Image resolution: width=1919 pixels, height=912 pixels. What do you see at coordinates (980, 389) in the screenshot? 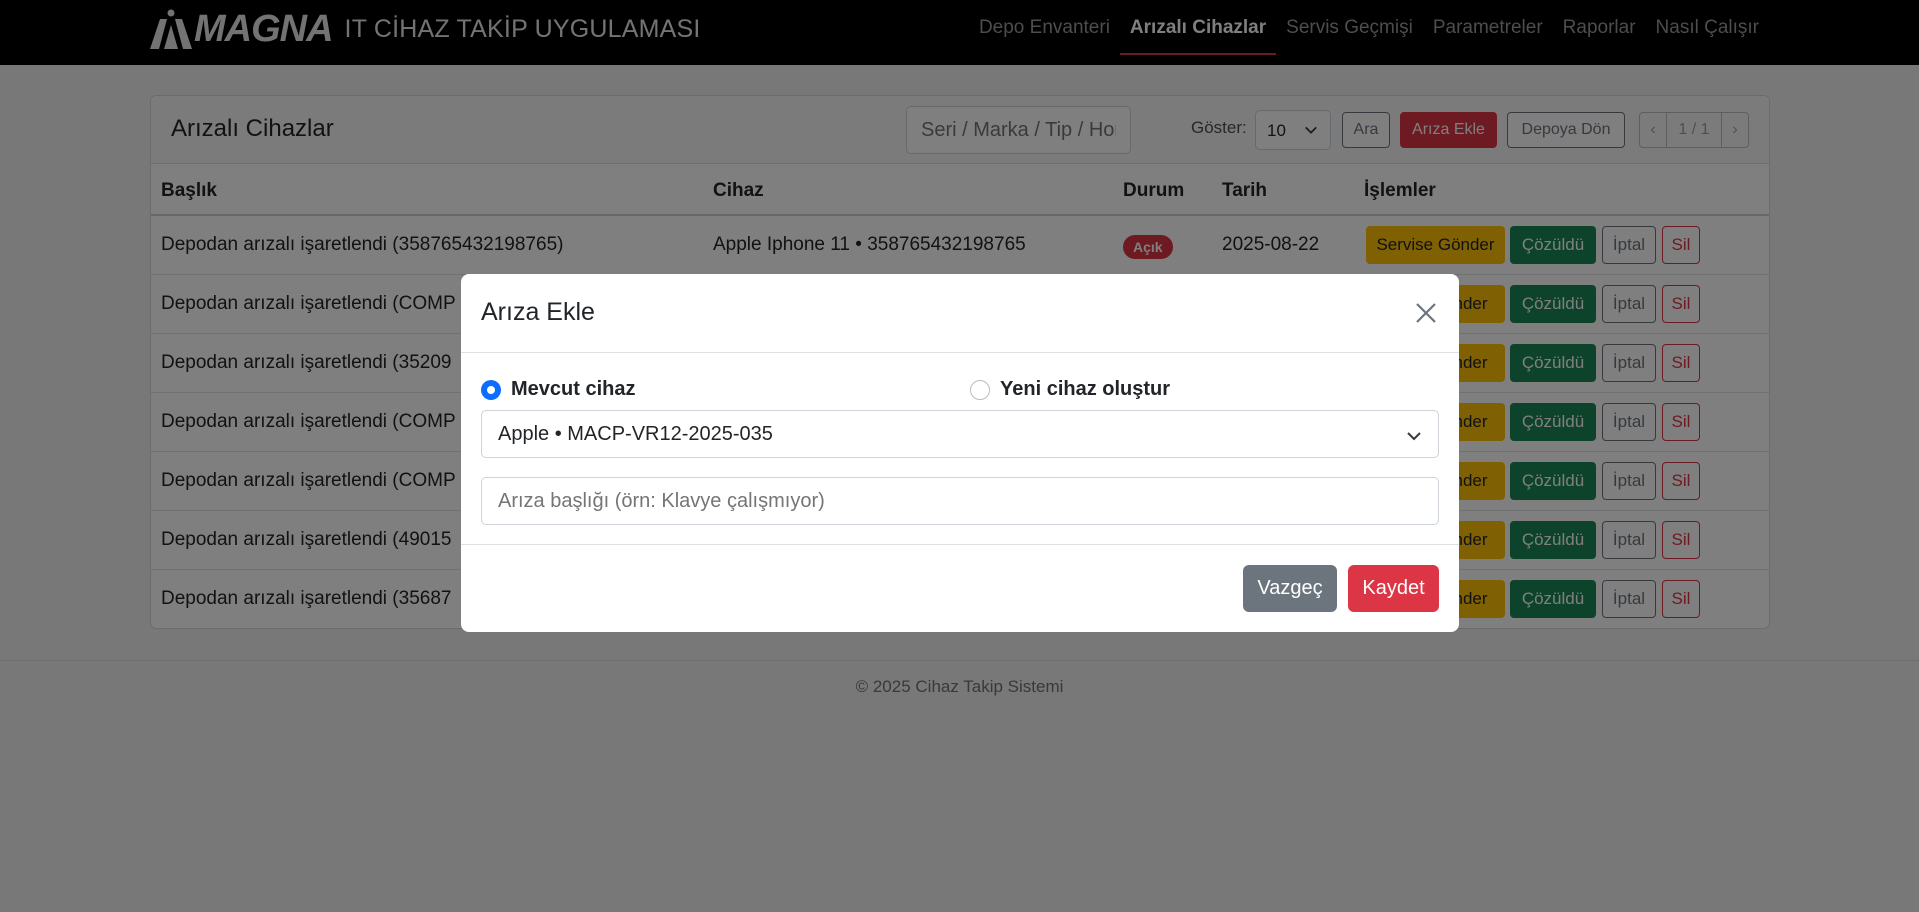
I see `radio-new-indicator` at bounding box center [980, 389].